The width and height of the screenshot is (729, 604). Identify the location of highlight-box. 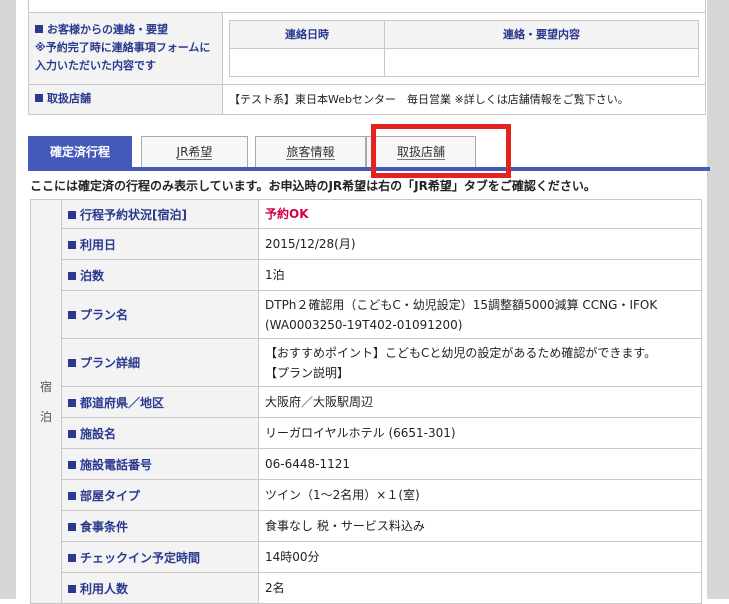
(441, 151).